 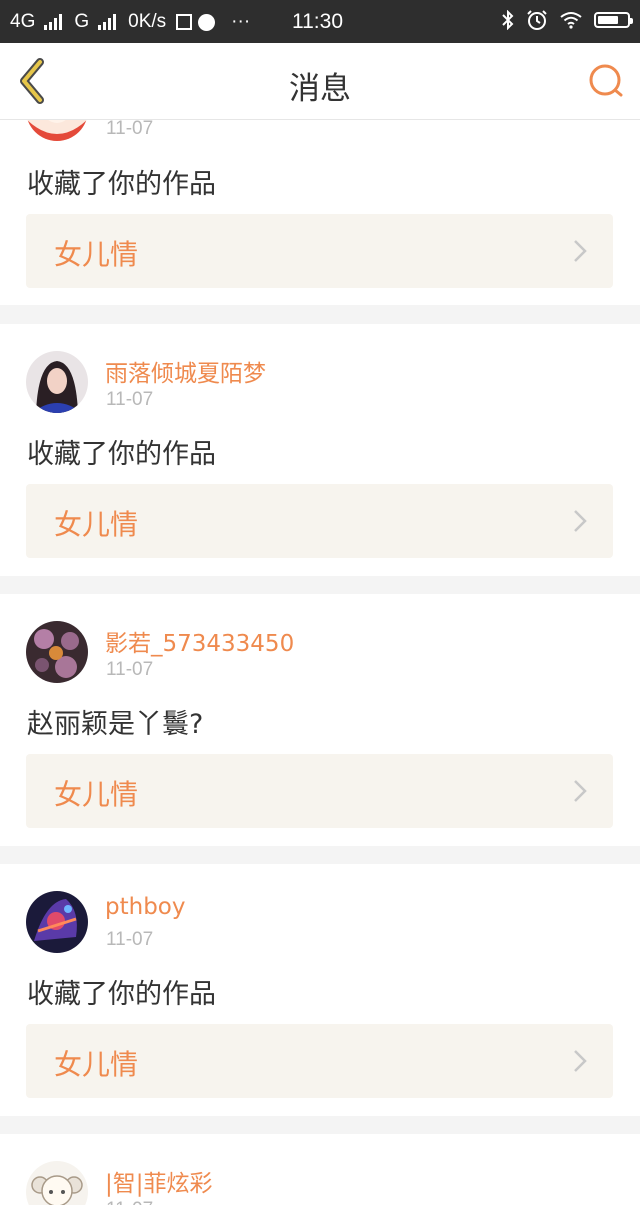 What do you see at coordinates (613, 20) in the screenshot?
I see `battery-icon` at bounding box center [613, 20].